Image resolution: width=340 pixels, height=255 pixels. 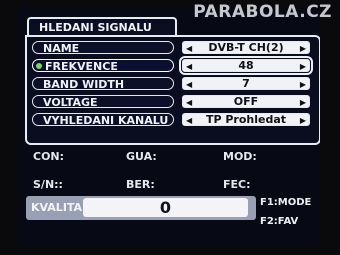 What do you see at coordinates (57, 207) in the screenshot?
I see `quality-label: KVALITA` at bounding box center [57, 207].